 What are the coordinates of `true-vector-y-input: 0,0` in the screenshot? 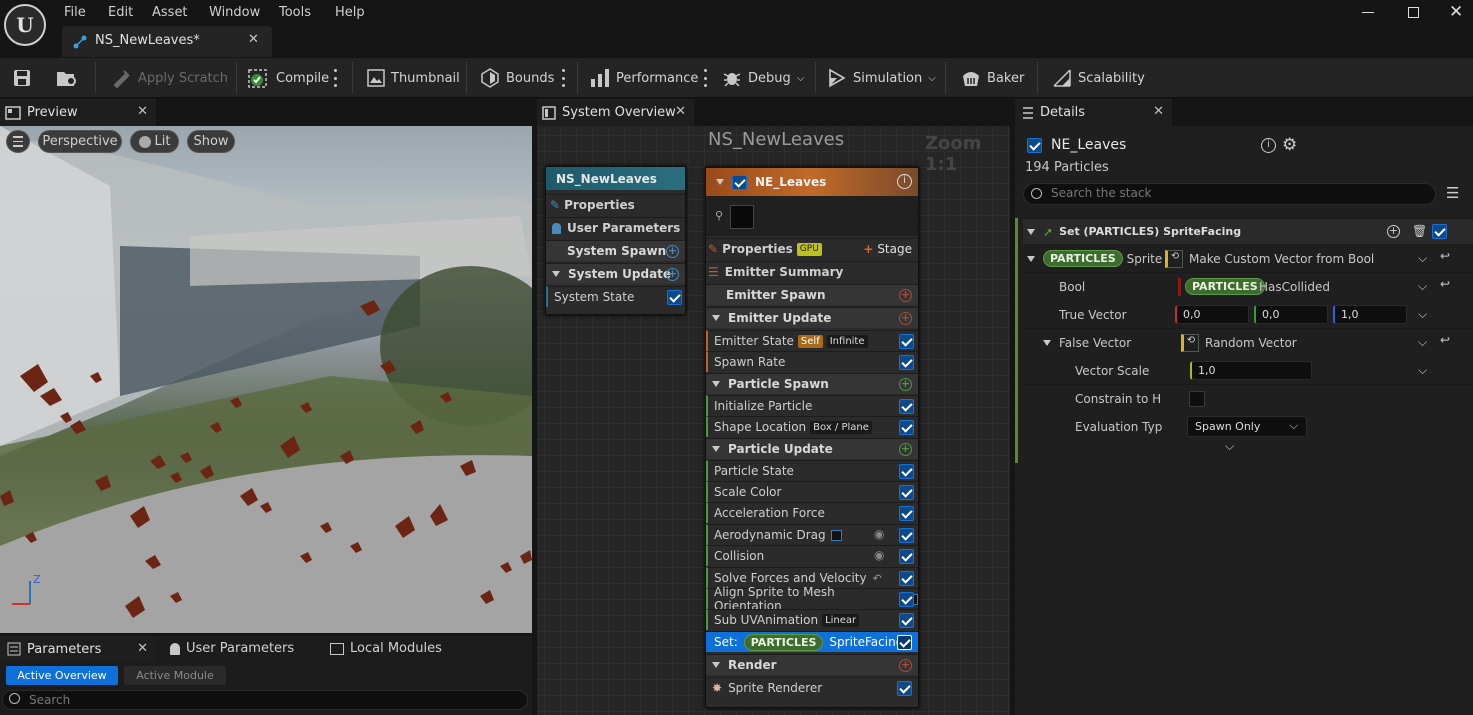 It's located at (1291, 314).